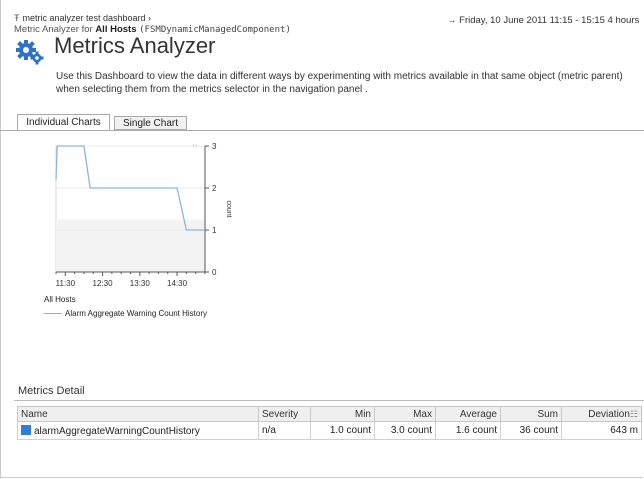 The height and width of the screenshot is (479, 644). What do you see at coordinates (531, 414) in the screenshot?
I see `column-header-sum: Sum` at bounding box center [531, 414].